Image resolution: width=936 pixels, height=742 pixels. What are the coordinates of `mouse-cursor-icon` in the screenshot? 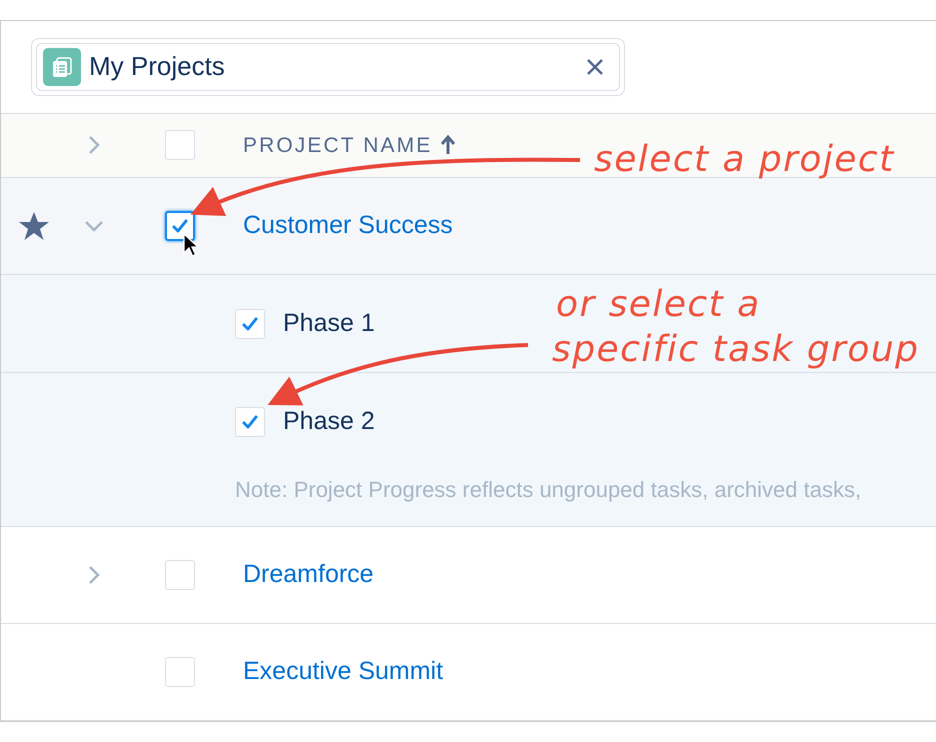 It's located at (191, 246).